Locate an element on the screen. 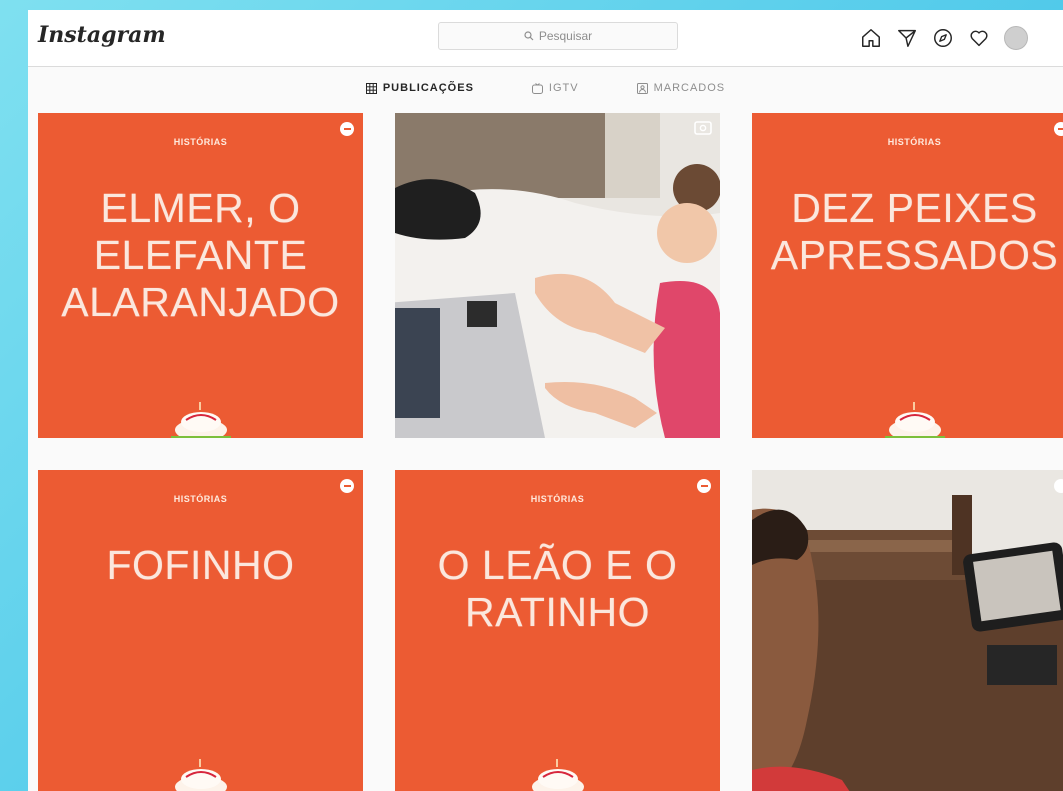  post-title: DEZ PEIXES APRESSADOS is located at coordinates (907, 232).